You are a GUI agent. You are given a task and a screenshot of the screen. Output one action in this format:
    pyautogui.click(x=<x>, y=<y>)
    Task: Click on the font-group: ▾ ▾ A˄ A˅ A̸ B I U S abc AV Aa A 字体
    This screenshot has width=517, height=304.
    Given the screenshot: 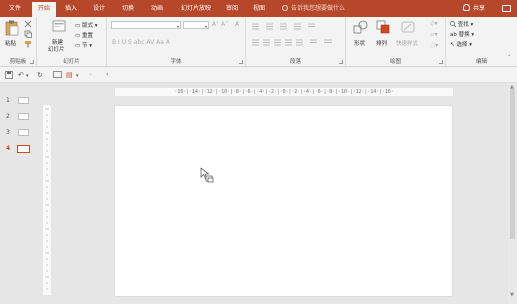 What is the action you would take?
    pyautogui.click(x=176, y=42)
    